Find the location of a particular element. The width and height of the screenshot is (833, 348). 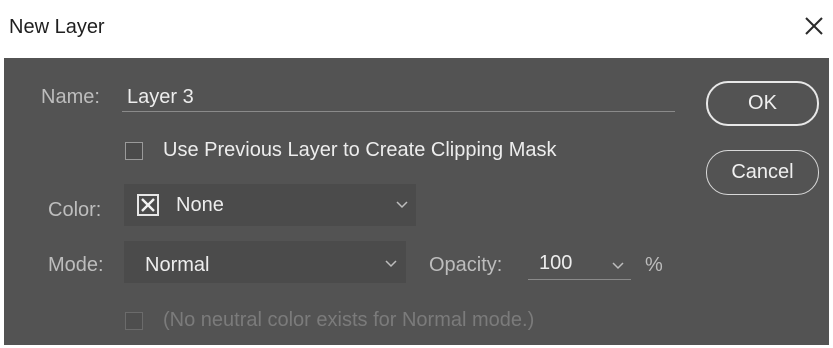

clipping-mask-checkbox is located at coordinates (134, 151).